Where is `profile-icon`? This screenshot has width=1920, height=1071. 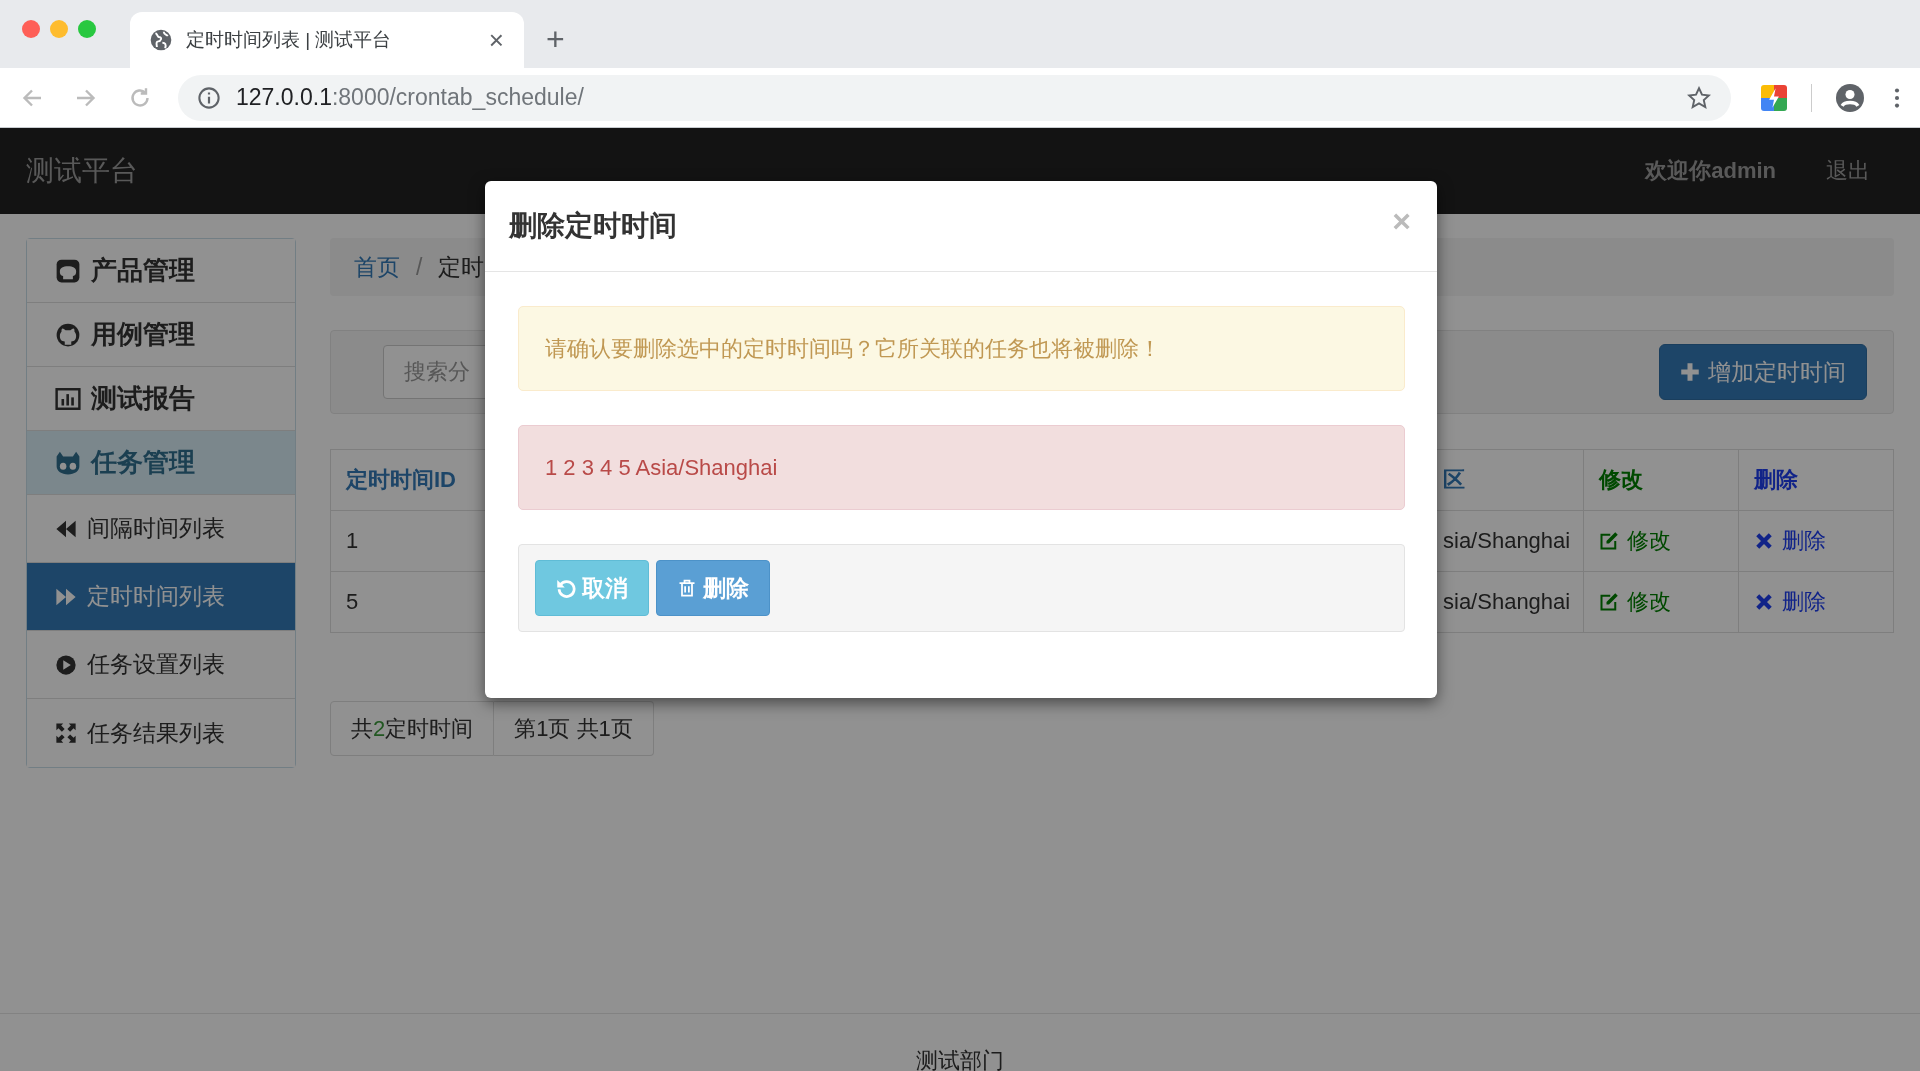 profile-icon is located at coordinates (1850, 97).